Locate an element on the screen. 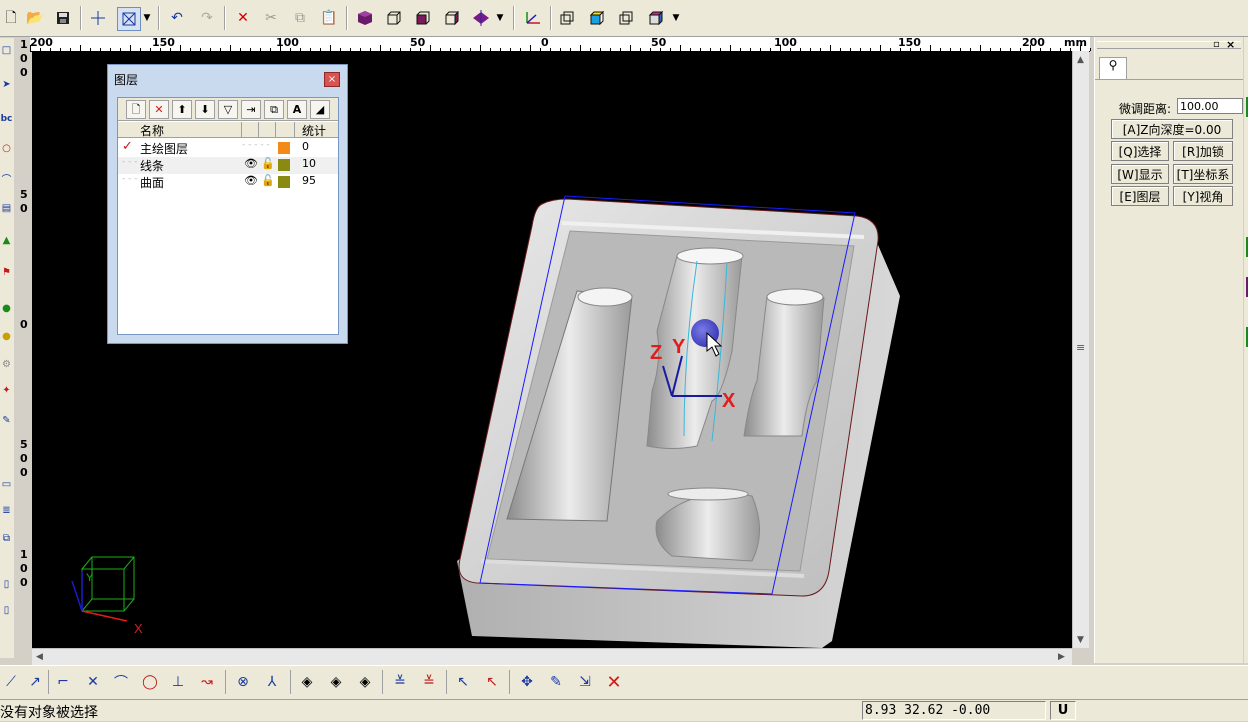  horizontal-scrollbar: ◀ ▶ is located at coordinates (552, 656).